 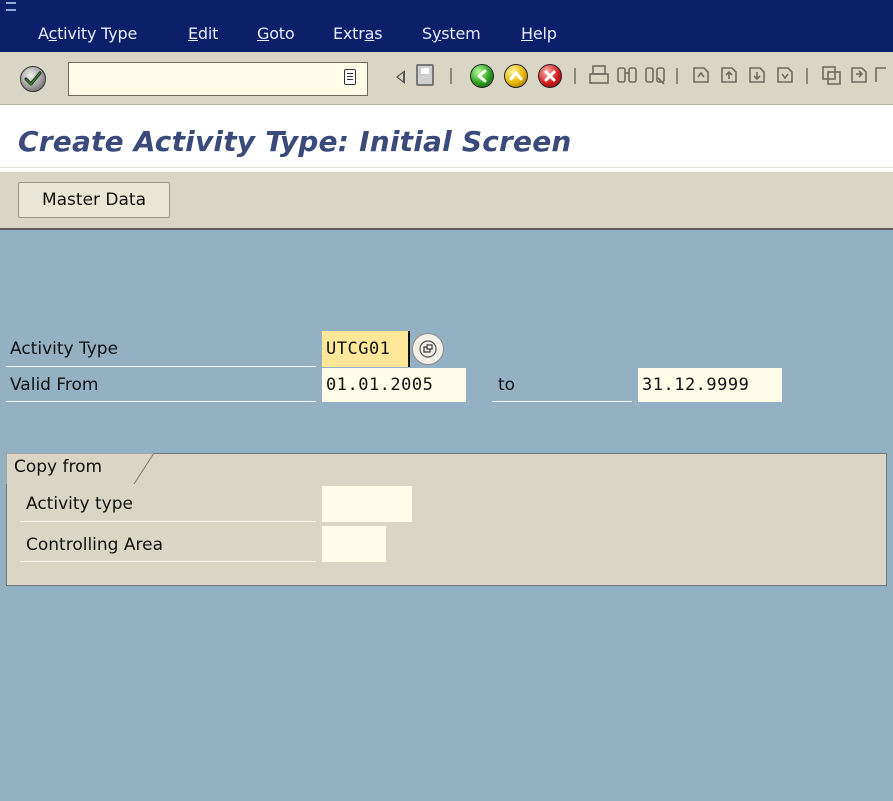 What do you see at coordinates (350, 77) in the screenshot?
I see `command-history-icon` at bounding box center [350, 77].